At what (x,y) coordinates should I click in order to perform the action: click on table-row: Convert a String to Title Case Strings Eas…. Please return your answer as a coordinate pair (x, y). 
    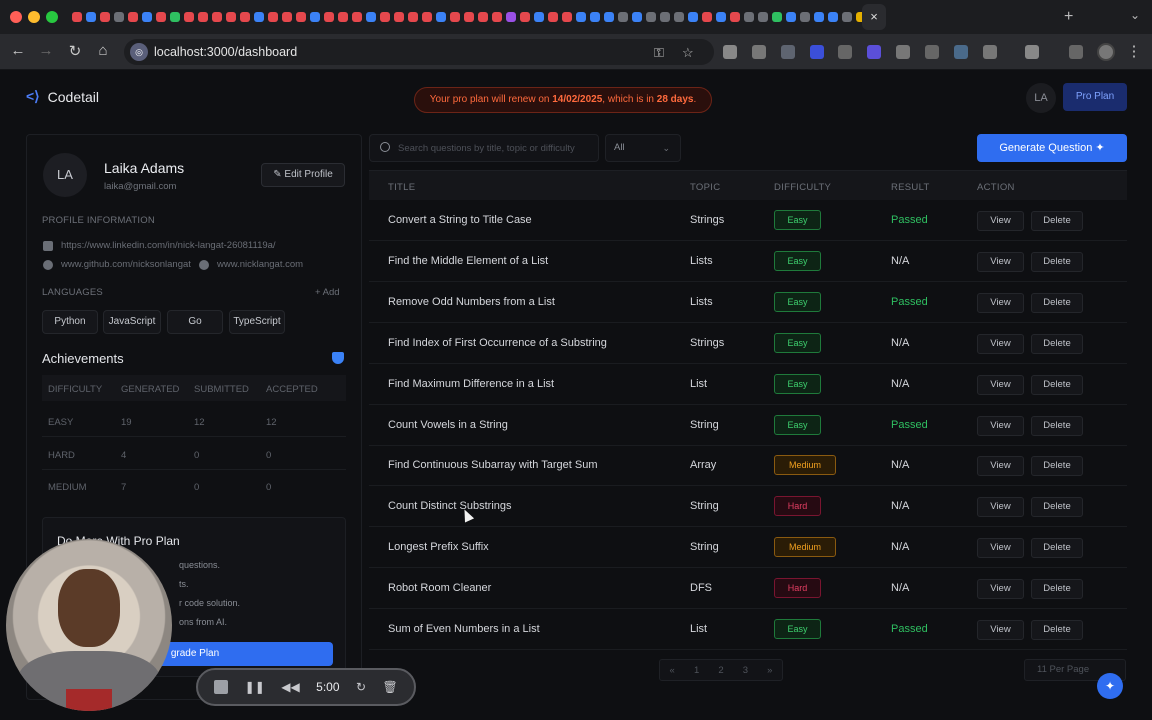
    Looking at the image, I should click on (748, 220).